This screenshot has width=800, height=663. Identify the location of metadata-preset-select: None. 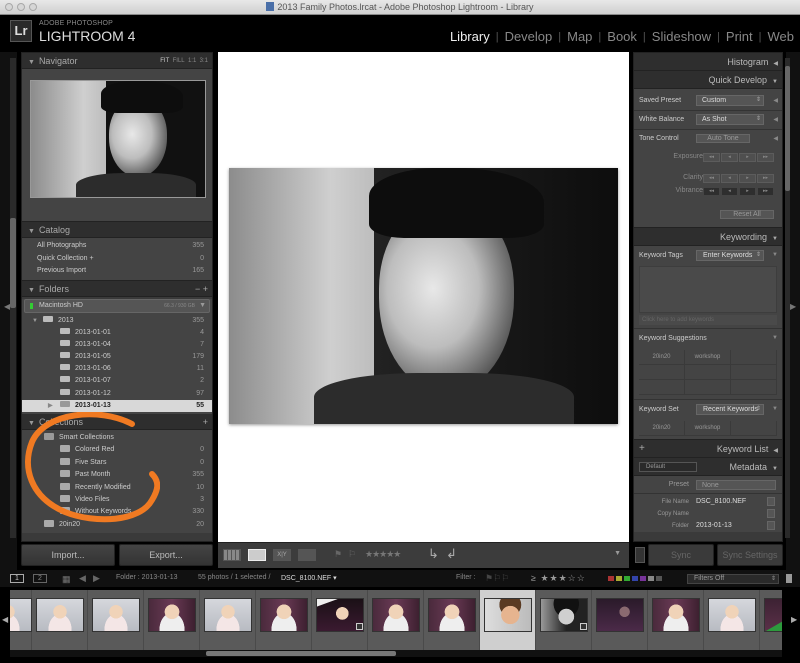
(736, 485).